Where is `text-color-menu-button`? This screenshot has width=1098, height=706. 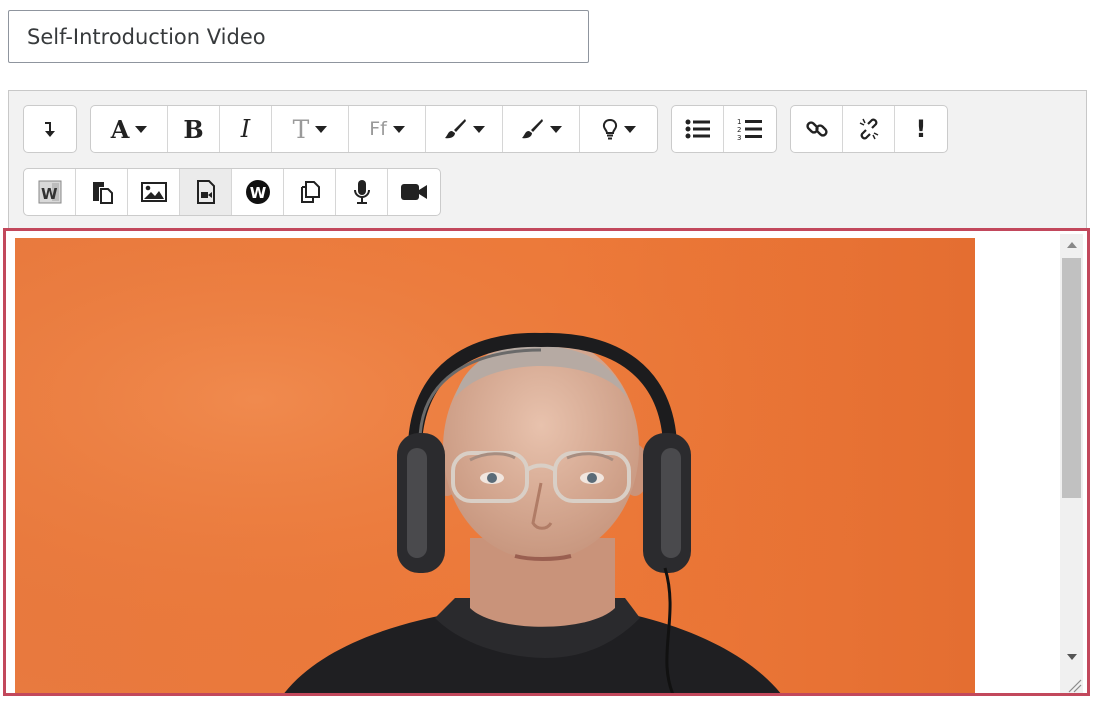
text-color-menu-button is located at coordinates (464, 129).